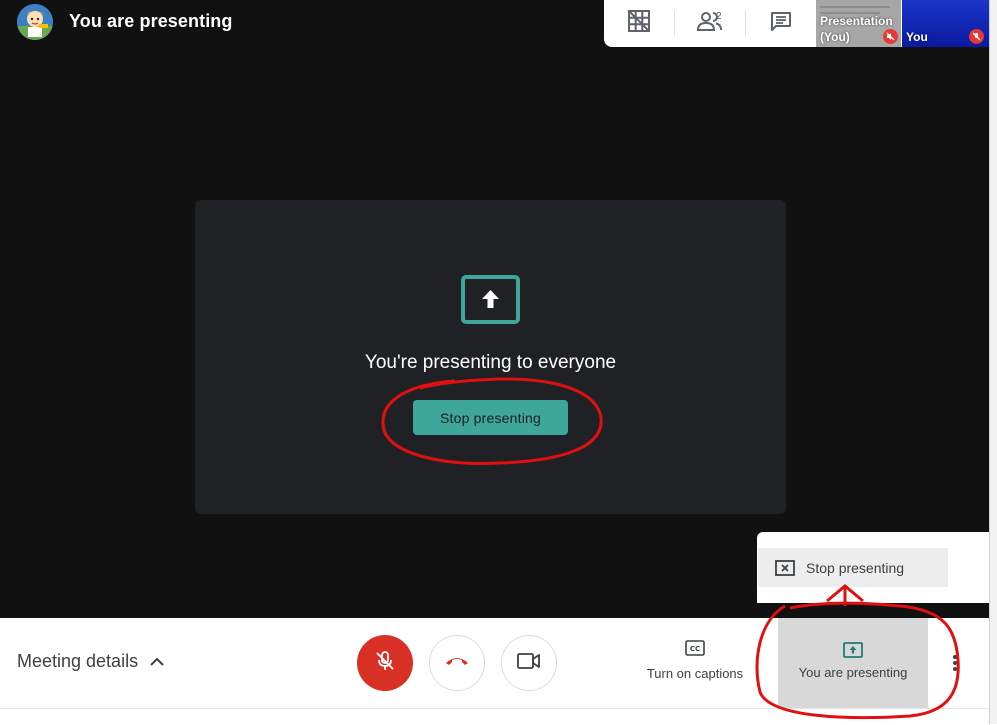 This screenshot has width=997, height=725. I want to click on more-vert-icon, so click(955, 665).